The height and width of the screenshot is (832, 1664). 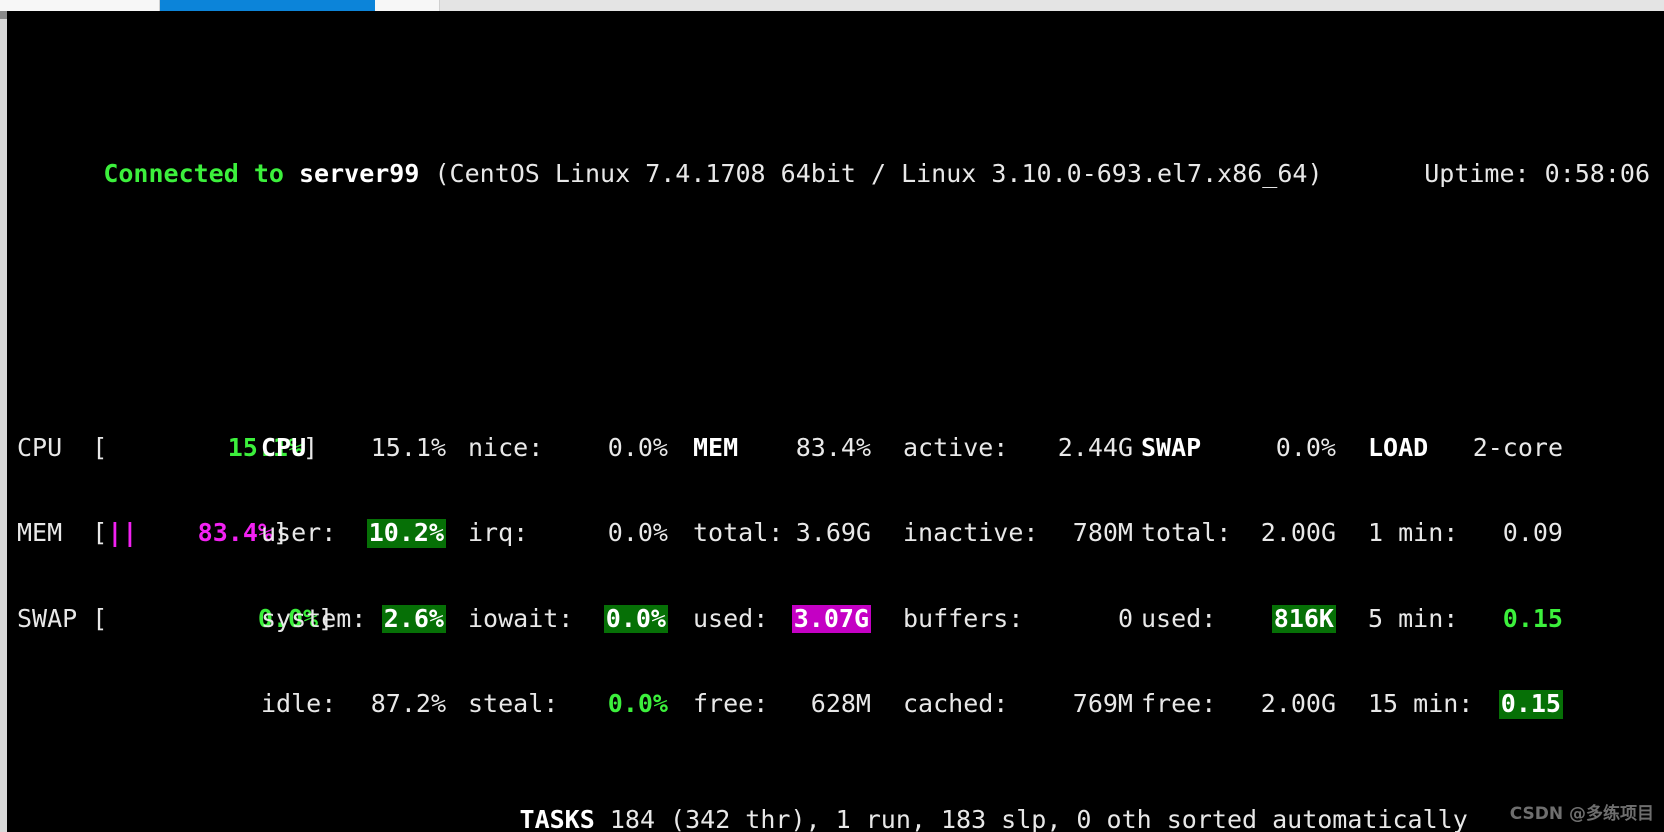 What do you see at coordinates (160, 618) in the screenshot?
I see `quicklook-swap-bar: [` at bounding box center [160, 618].